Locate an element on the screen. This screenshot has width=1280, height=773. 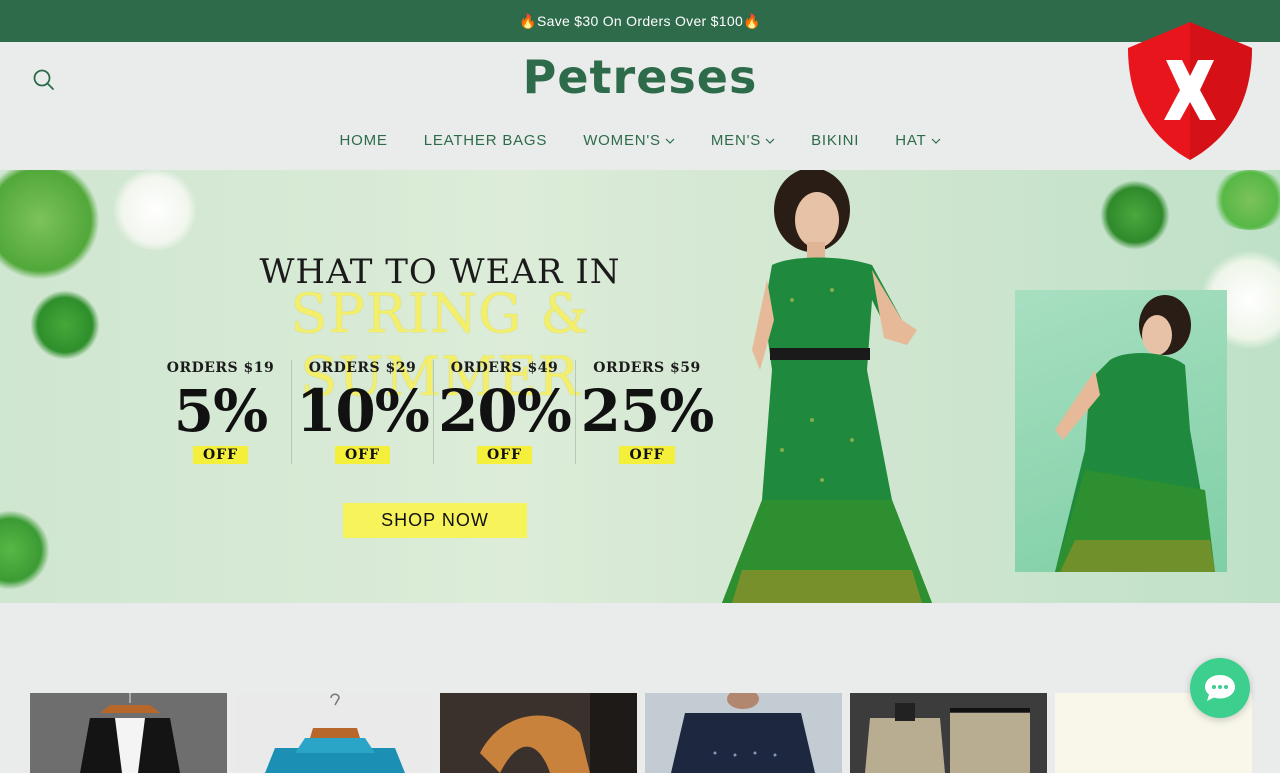
site-logo: Petreses is located at coordinates (640, 77).